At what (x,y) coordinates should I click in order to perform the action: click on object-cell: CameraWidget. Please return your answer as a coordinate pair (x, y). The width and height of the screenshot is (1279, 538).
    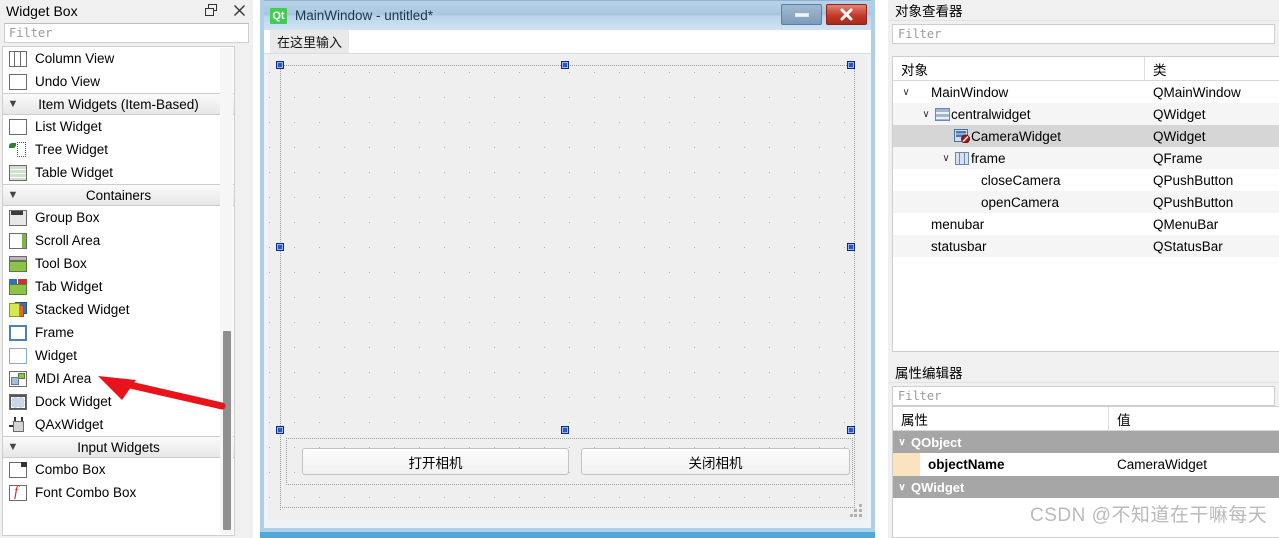
    Looking at the image, I should click on (1019, 136).